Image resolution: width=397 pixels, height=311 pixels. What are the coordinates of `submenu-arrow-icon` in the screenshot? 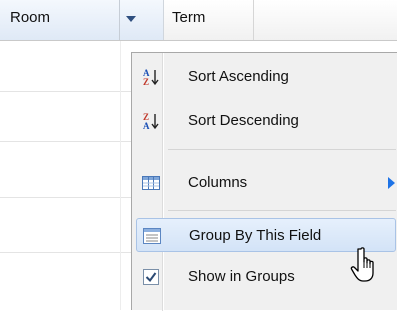 It's located at (391, 183).